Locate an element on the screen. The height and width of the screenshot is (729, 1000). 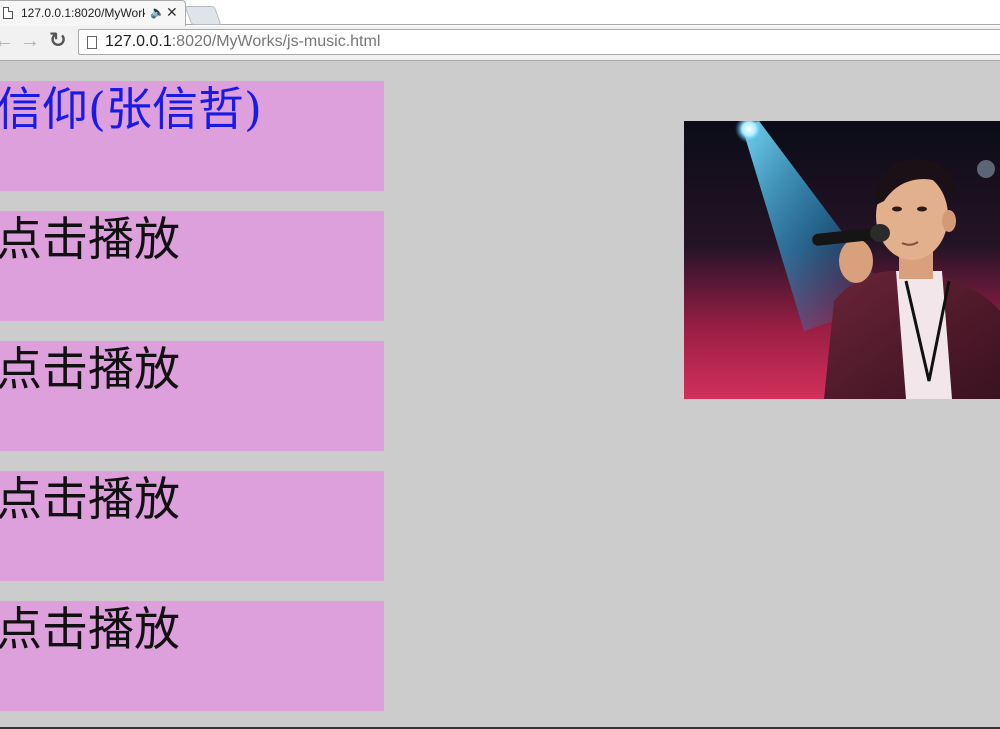
forward-arrow-icon: → is located at coordinates (30, 41).